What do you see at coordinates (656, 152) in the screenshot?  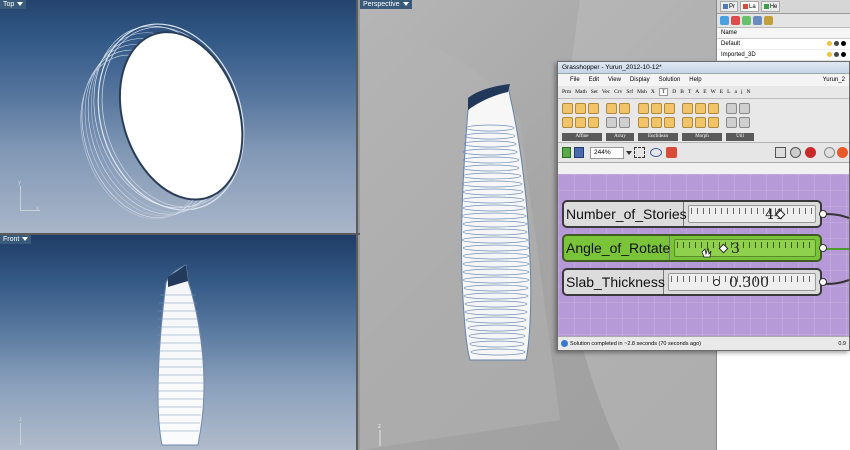 I see `preview-eye-icon` at bounding box center [656, 152].